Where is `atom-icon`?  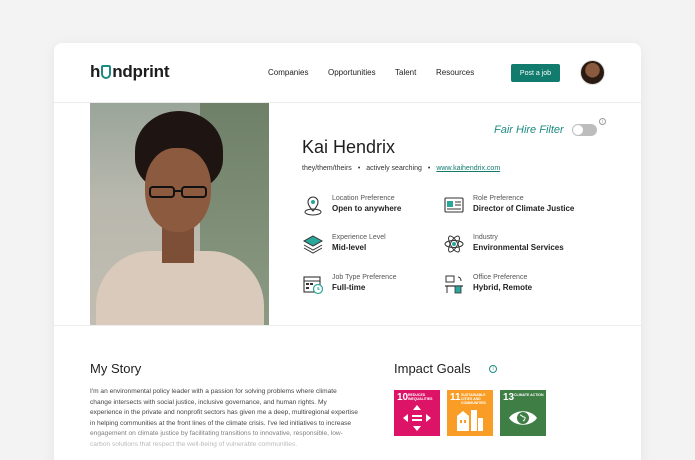 atom-icon is located at coordinates (454, 244).